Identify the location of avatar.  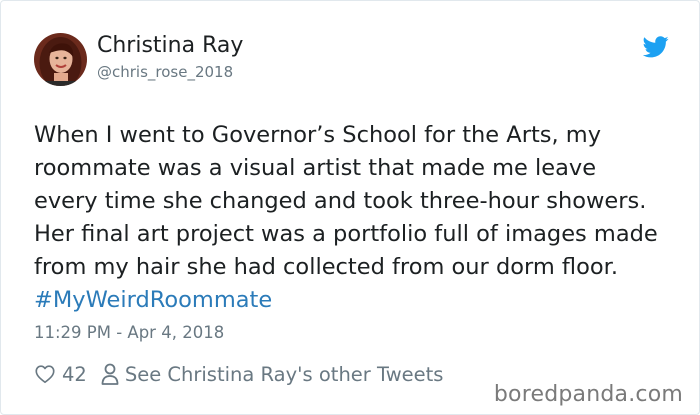
(60, 59).